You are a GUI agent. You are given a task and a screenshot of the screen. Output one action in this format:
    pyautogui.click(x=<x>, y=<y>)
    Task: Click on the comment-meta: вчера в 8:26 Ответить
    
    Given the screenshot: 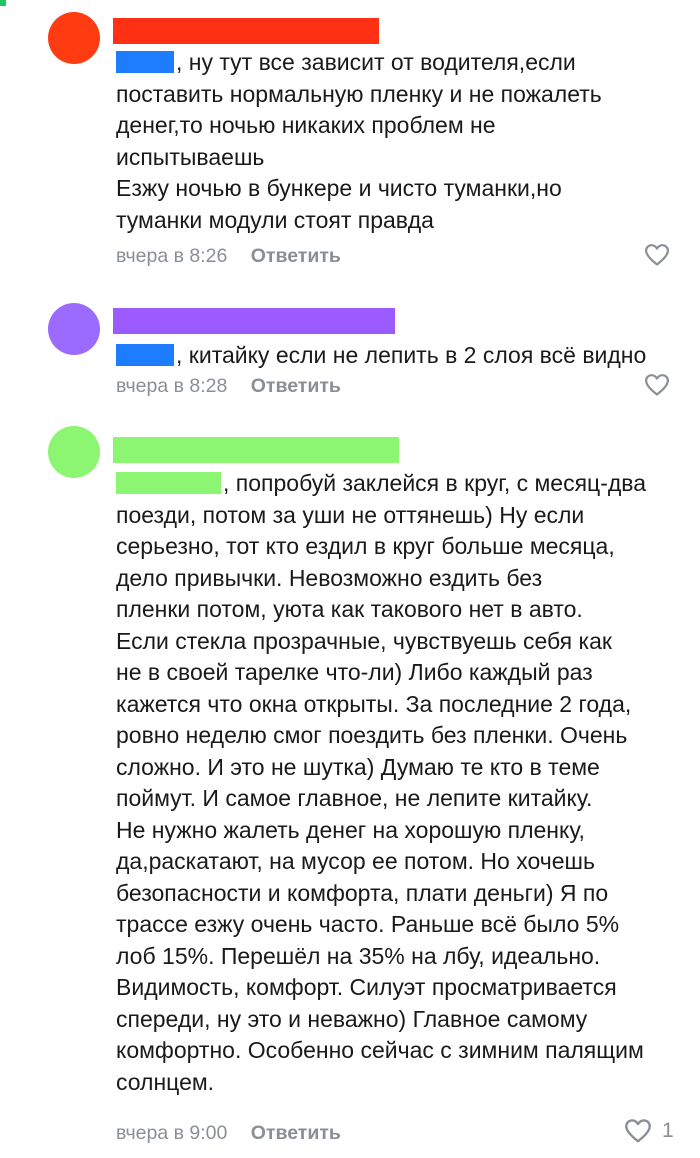 What is the action you would take?
    pyautogui.click(x=228, y=256)
    